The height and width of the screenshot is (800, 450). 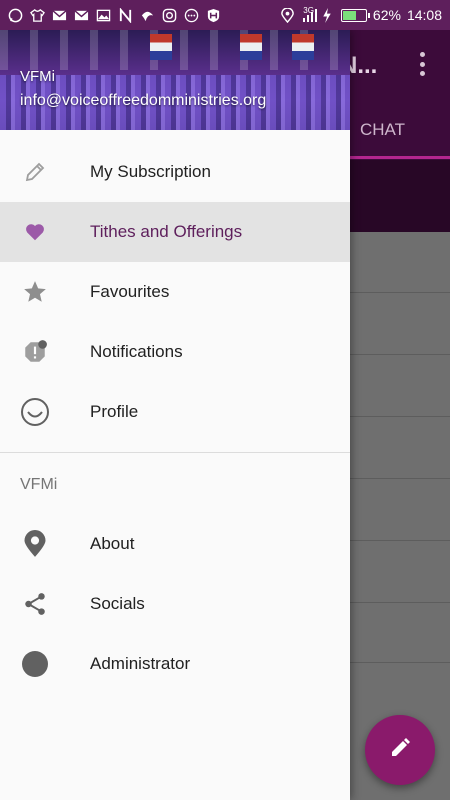 What do you see at coordinates (382, 130) in the screenshot?
I see `tab-chat: CHAT` at bounding box center [382, 130].